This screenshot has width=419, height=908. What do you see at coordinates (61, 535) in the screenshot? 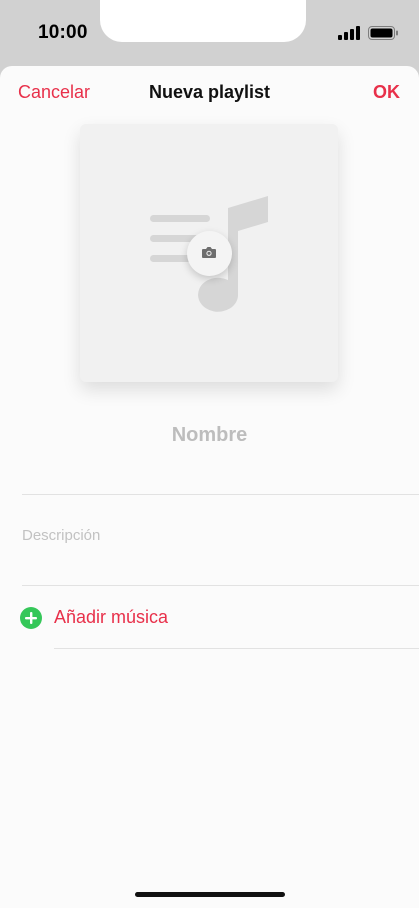
I see `description-field: Descripción` at bounding box center [61, 535].